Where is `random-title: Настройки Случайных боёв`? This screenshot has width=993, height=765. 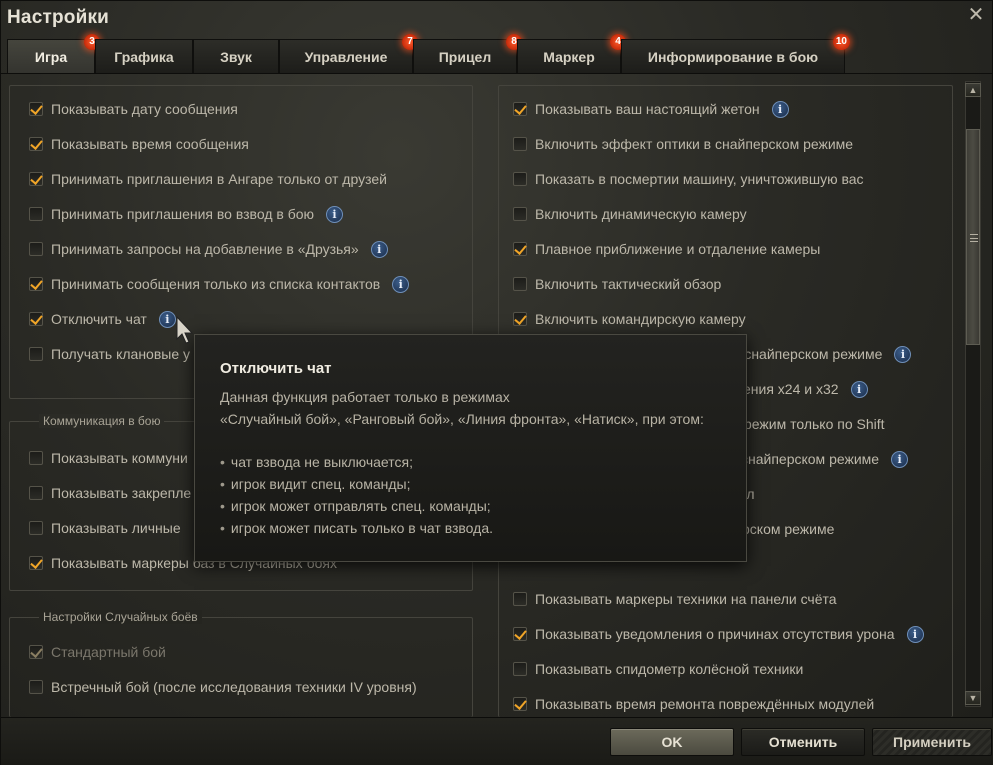 random-title: Настройки Случайных боёв is located at coordinates (120, 617).